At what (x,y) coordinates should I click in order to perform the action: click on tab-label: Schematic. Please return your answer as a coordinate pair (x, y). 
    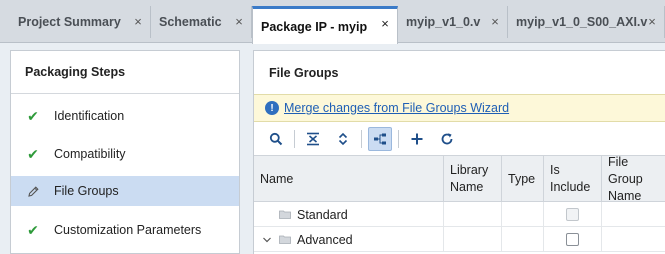
    Looking at the image, I should click on (190, 22).